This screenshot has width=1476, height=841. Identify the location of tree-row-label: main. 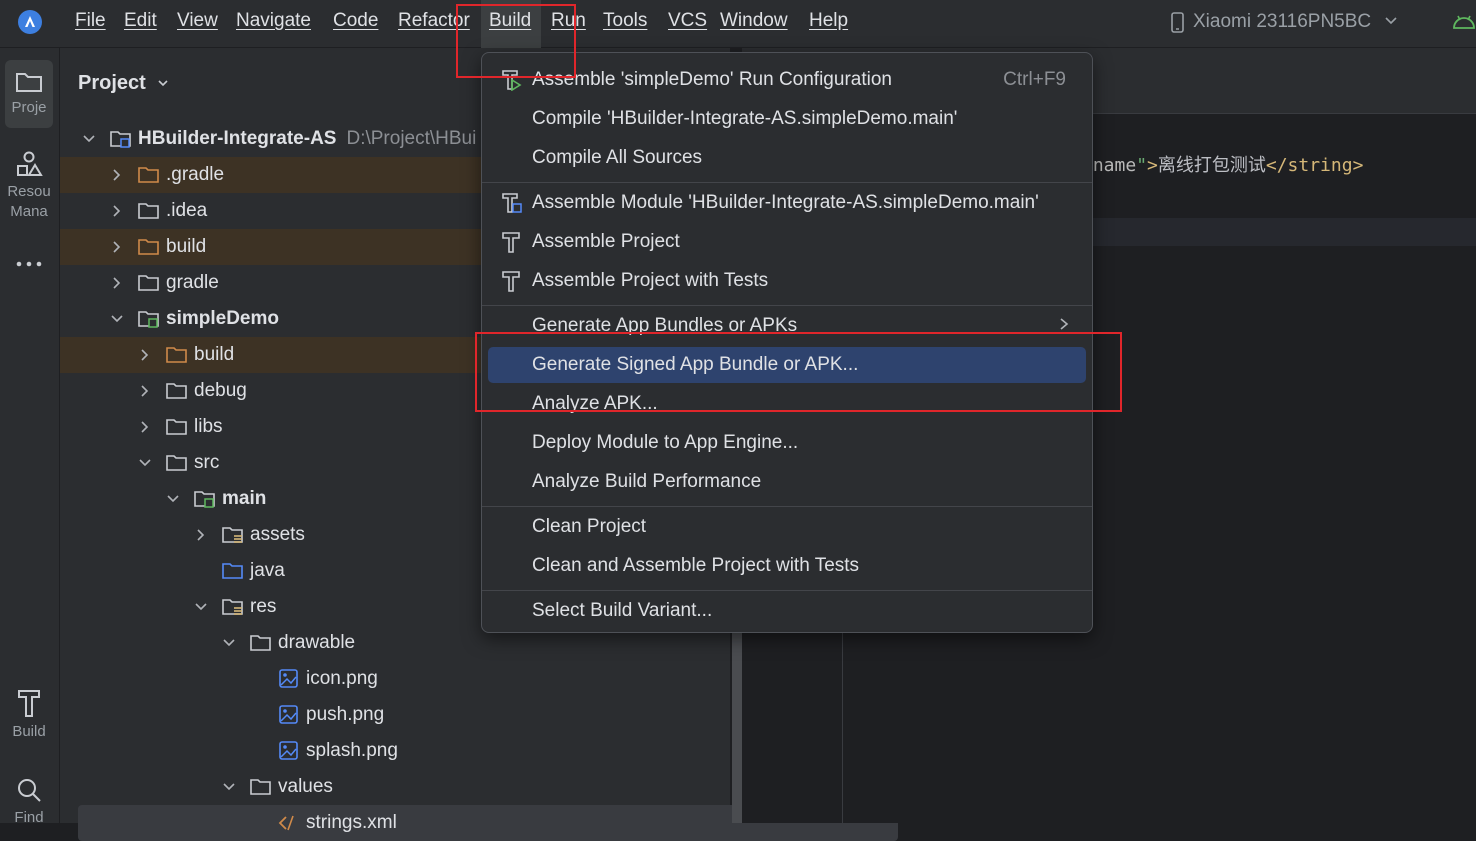
(244, 498).